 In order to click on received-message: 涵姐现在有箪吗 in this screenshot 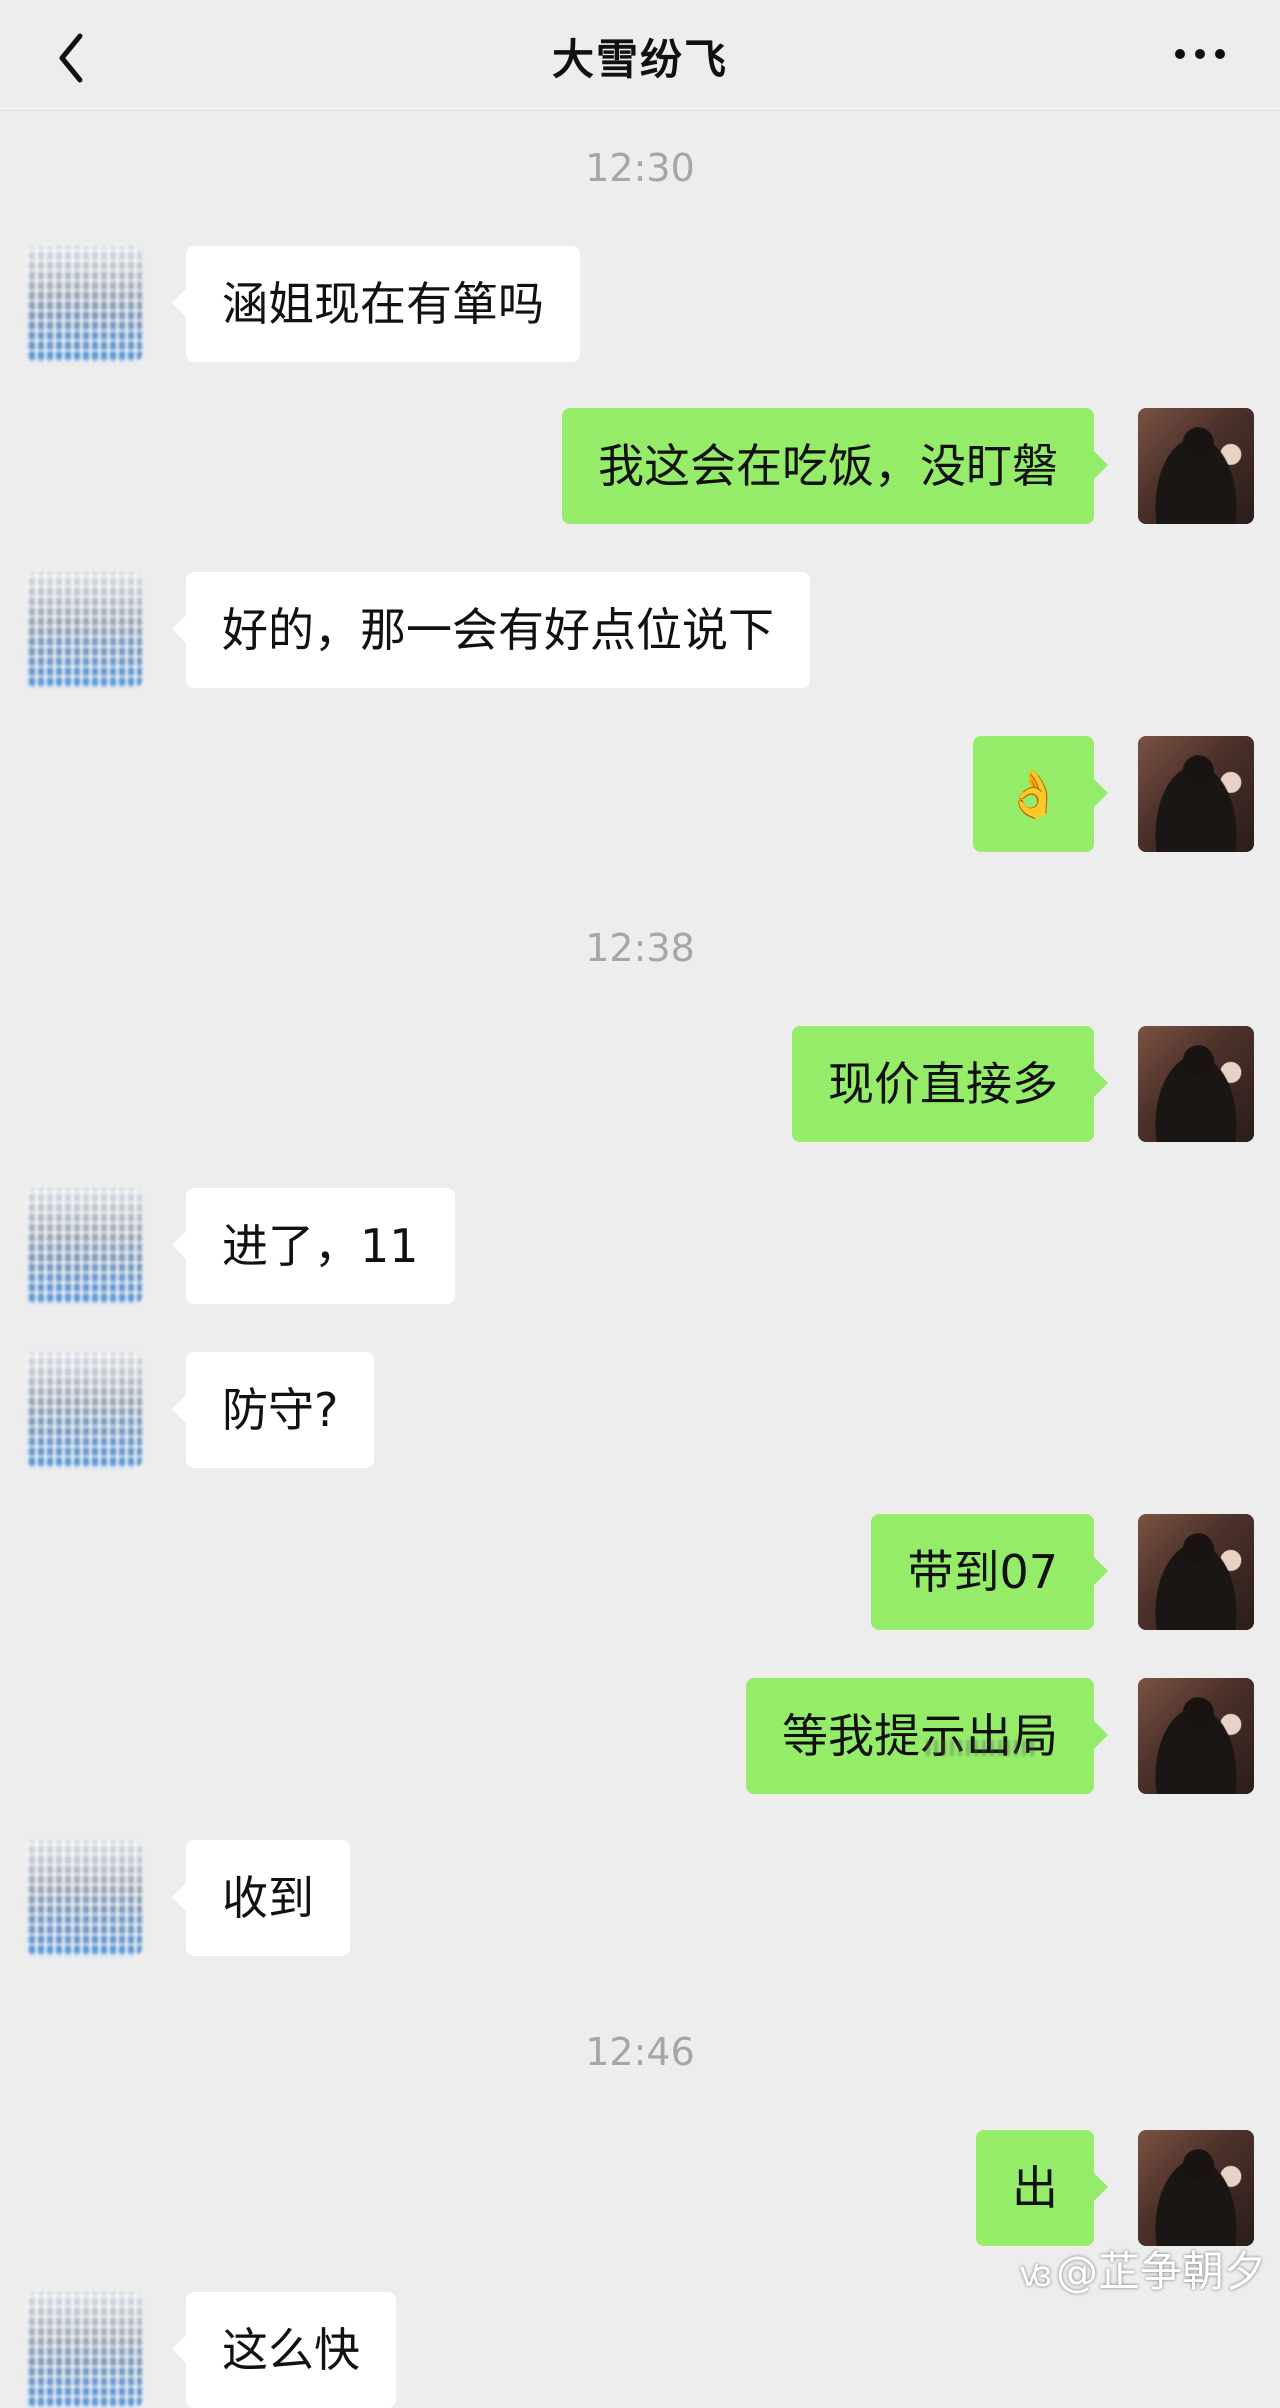, I will do `click(376, 304)`.